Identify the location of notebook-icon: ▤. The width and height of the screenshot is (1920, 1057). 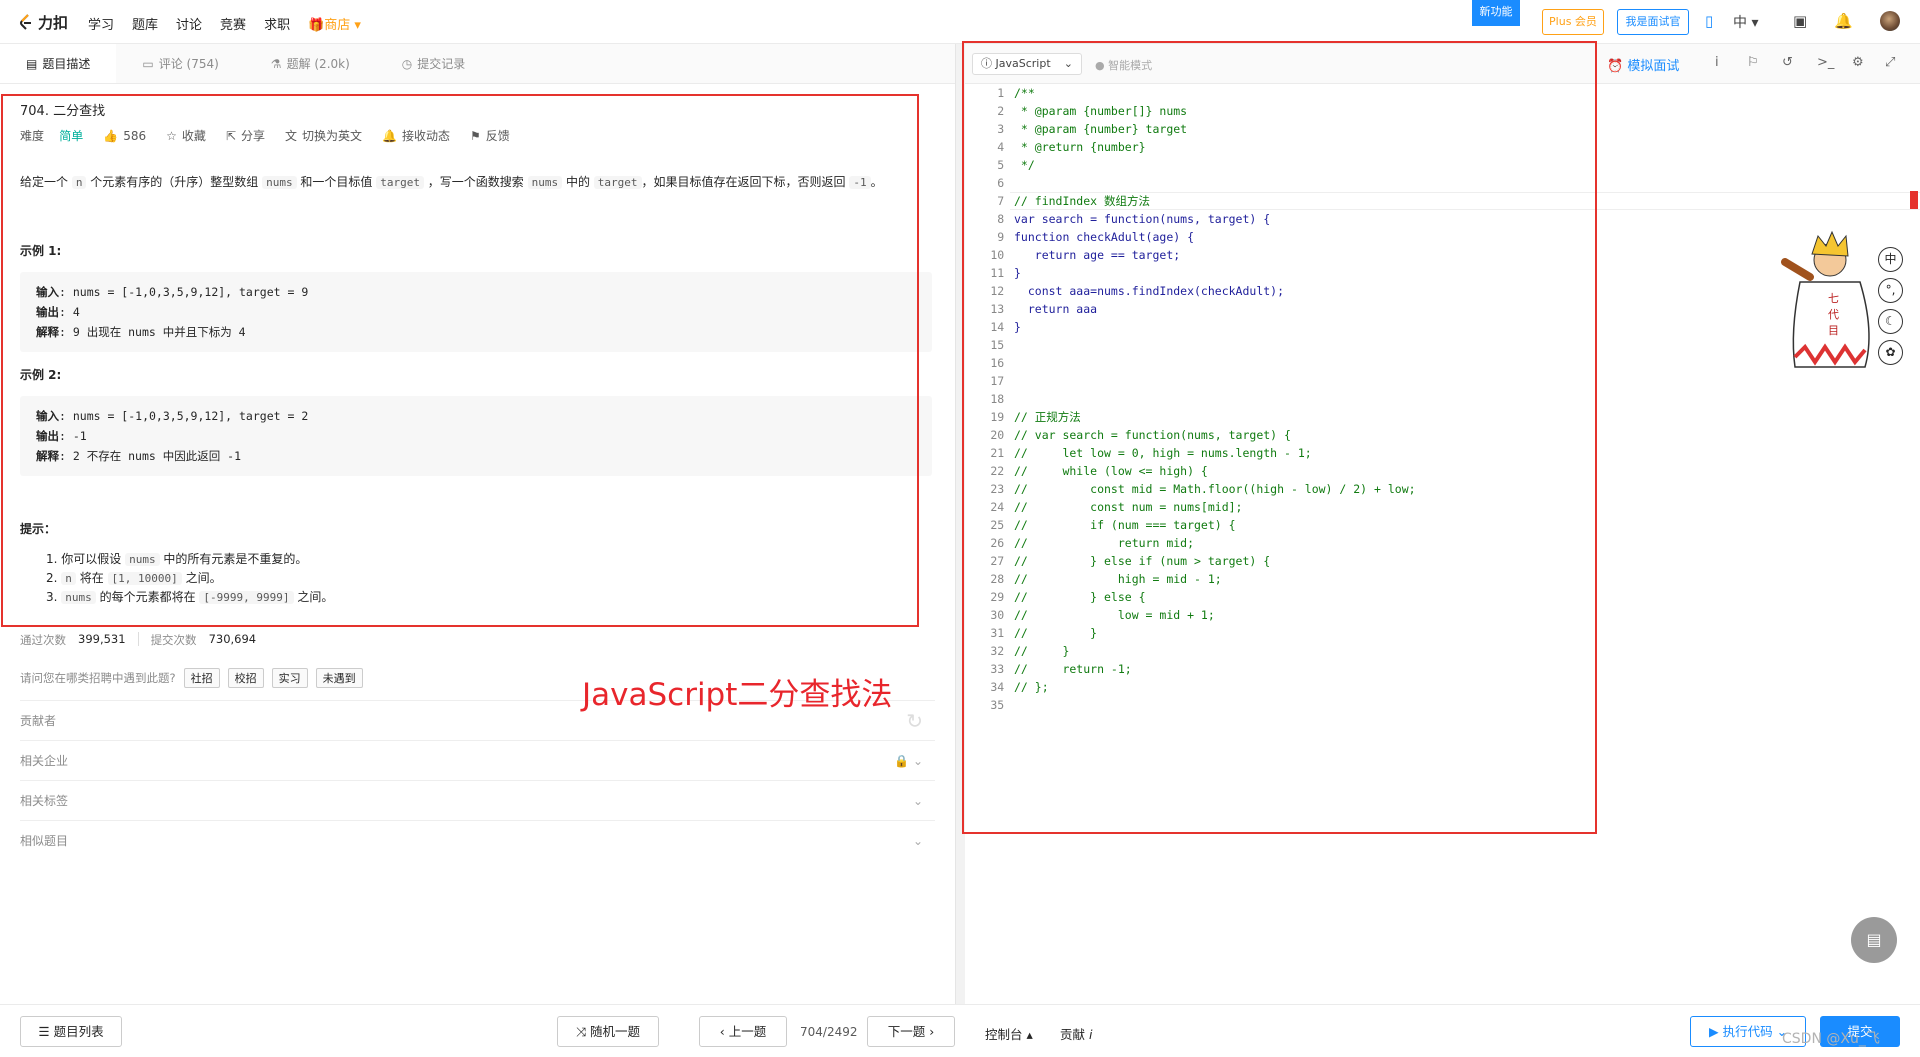
(1874, 939).